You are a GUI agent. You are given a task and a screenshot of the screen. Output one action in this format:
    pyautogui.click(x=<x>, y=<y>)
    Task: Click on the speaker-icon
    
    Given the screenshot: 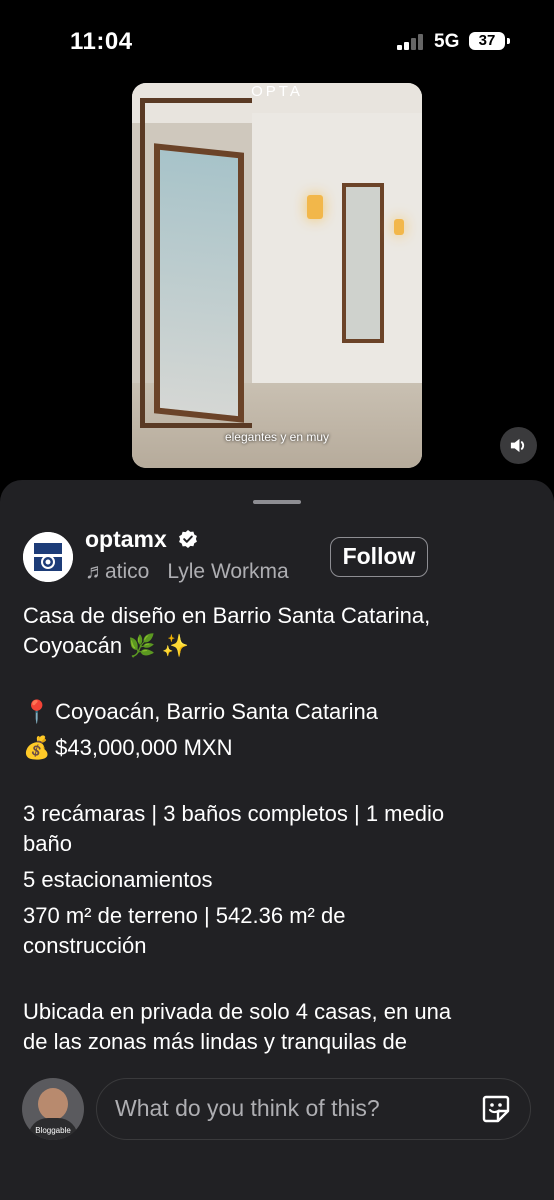 What is the action you would take?
    pyautogui.click(x=517, y=445)
    